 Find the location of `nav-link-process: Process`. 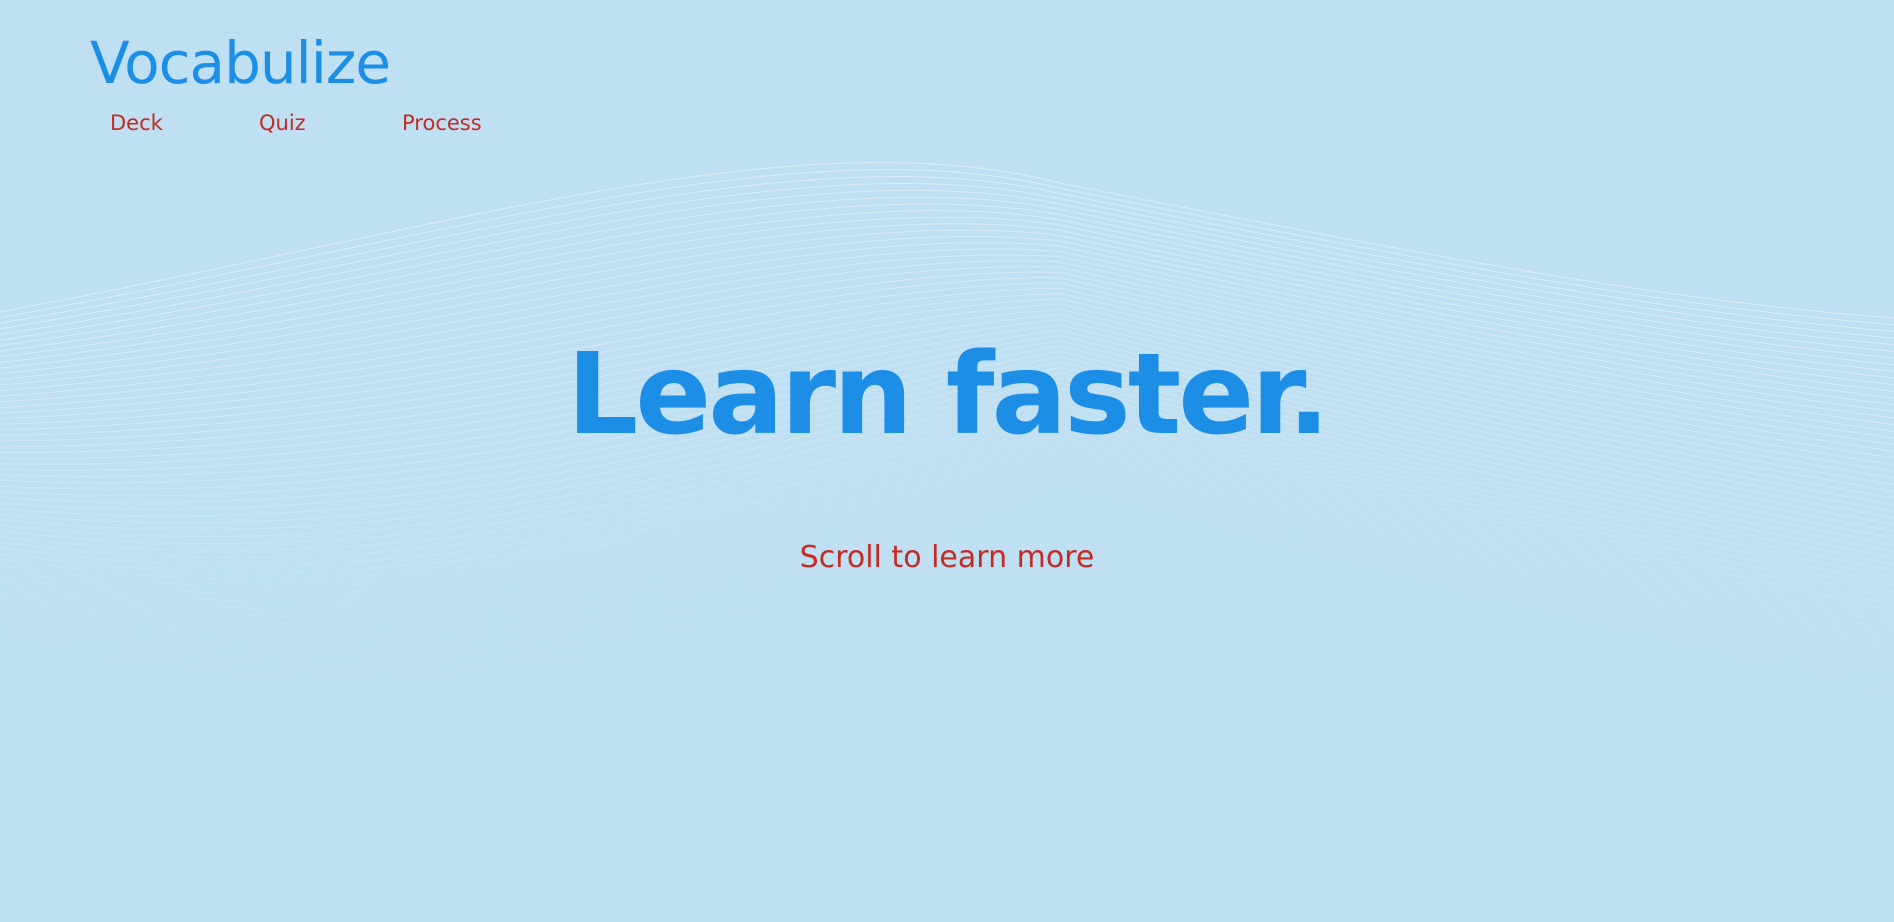

nav-link-process: Process is located at coordinates (442, 123).